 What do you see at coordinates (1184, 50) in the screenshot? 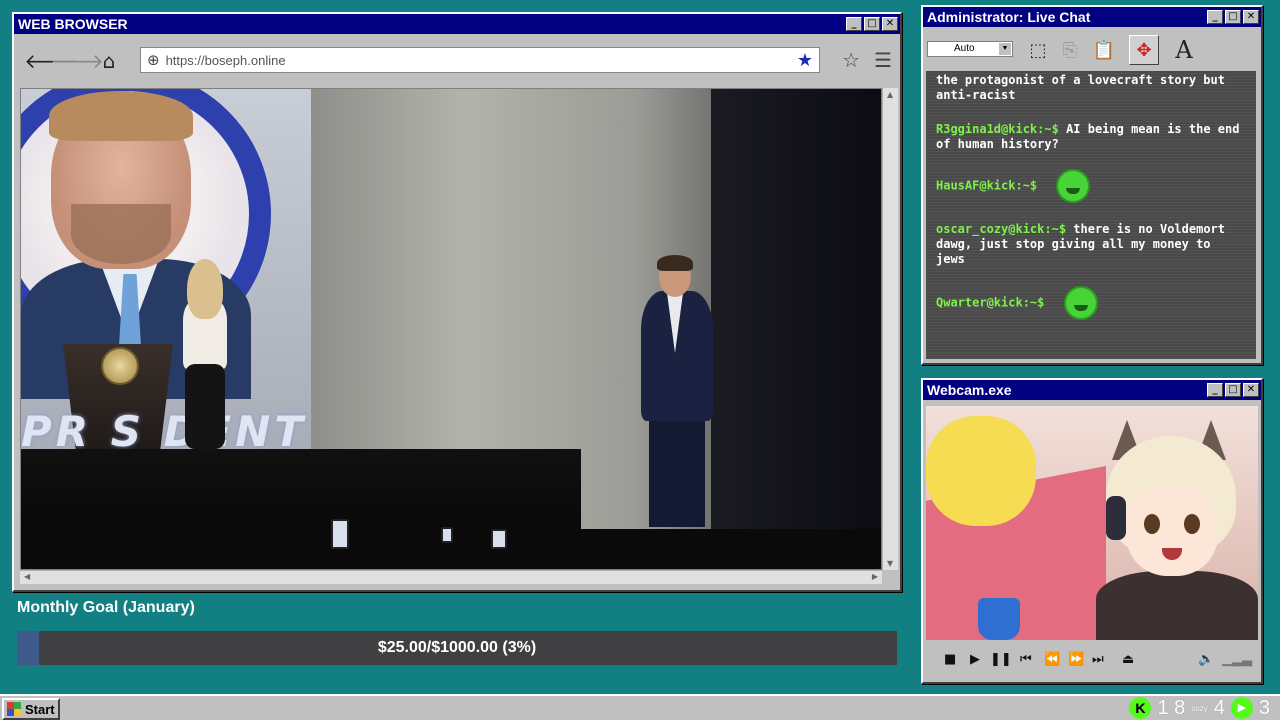
I see `font-icon: A` at bounding box center [1184, 50].